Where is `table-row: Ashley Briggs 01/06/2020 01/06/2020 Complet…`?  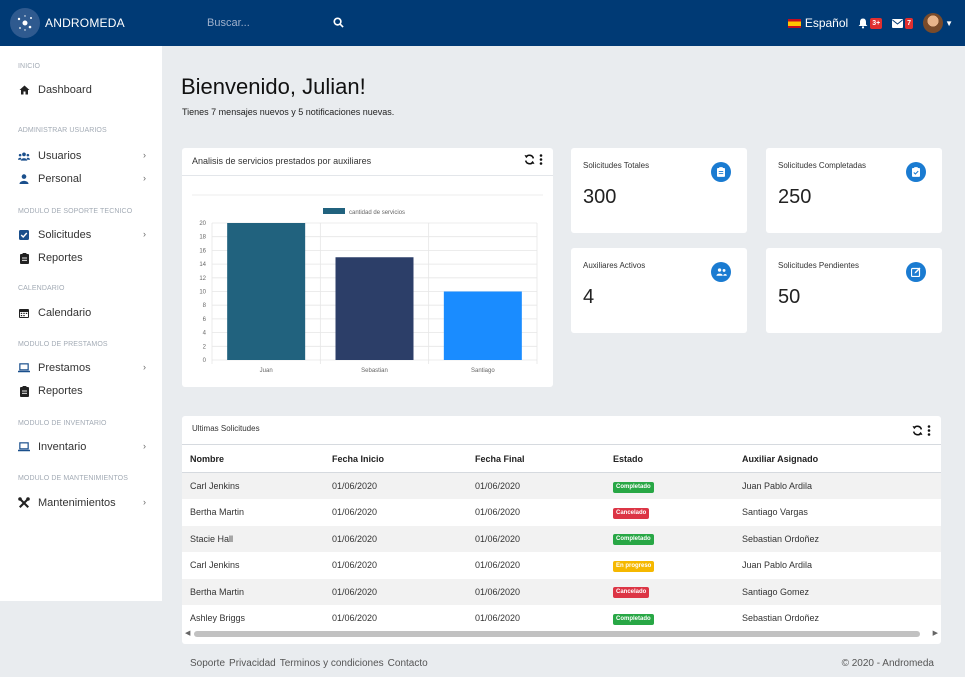
table-row: Ashley Briggs 01/06/2020 01/06/2020 Complet… is located at coordinates (561, 618).